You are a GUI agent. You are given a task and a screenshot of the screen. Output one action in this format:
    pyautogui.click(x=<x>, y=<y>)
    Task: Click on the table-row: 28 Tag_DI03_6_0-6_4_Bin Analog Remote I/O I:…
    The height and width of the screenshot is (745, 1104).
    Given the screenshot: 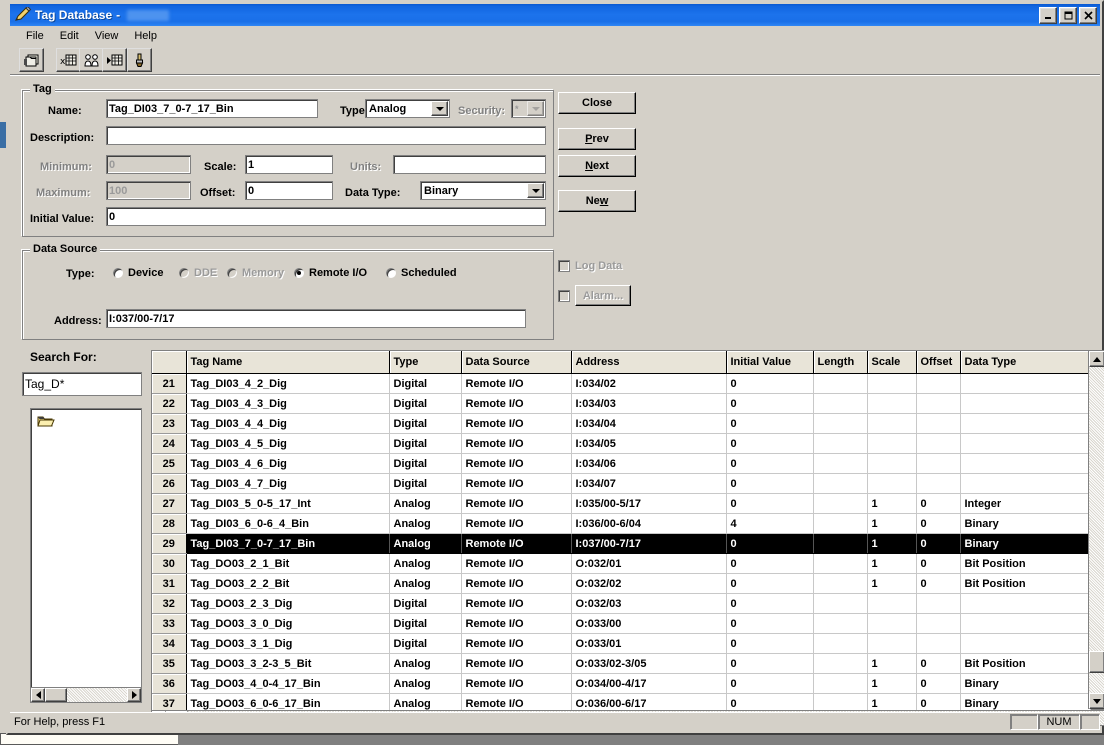 What is the action you would take?
    pyautogui.click(x=621, y=523)
    